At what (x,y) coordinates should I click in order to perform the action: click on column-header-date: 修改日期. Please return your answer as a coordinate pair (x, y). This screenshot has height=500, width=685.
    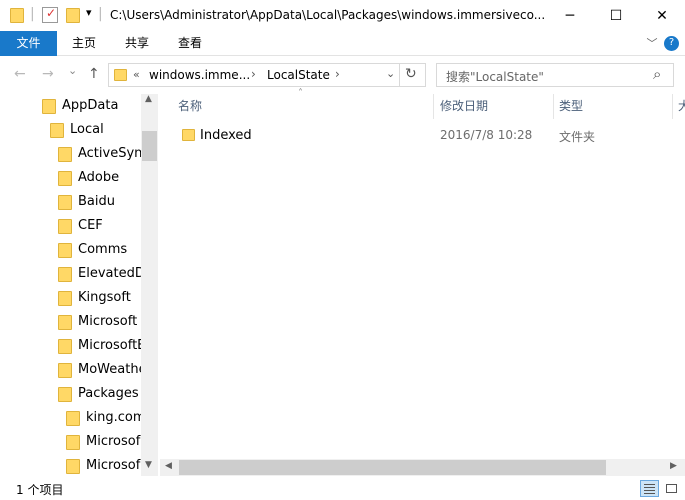
    Looking at the image, I should click on (464, 106).